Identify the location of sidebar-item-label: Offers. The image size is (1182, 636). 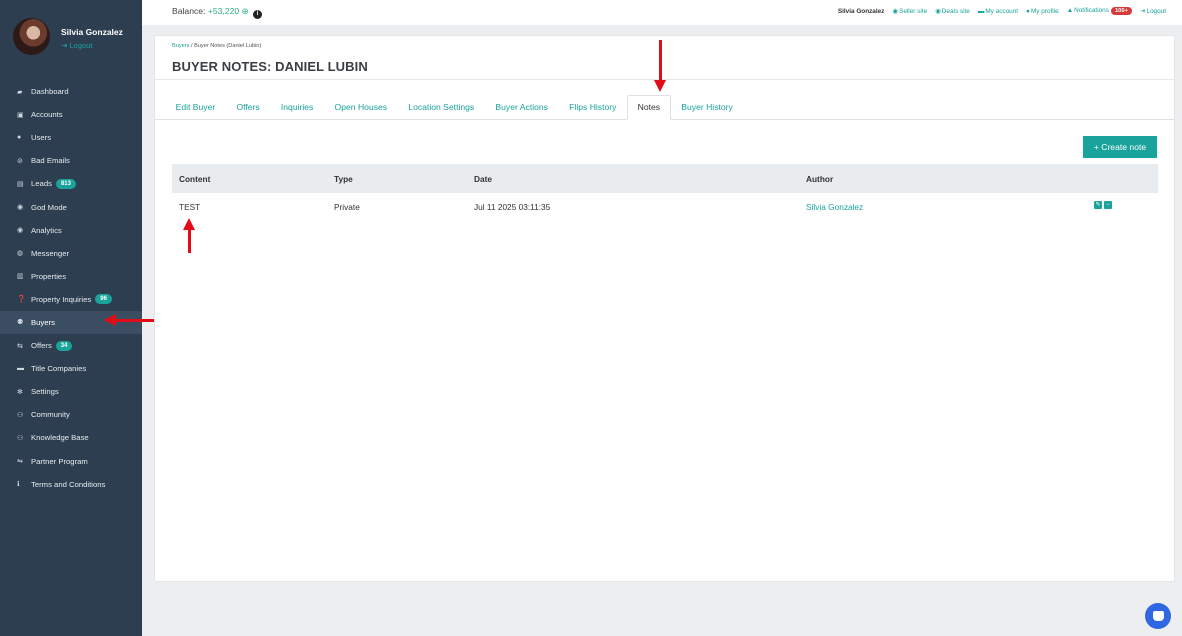
(41, 346).